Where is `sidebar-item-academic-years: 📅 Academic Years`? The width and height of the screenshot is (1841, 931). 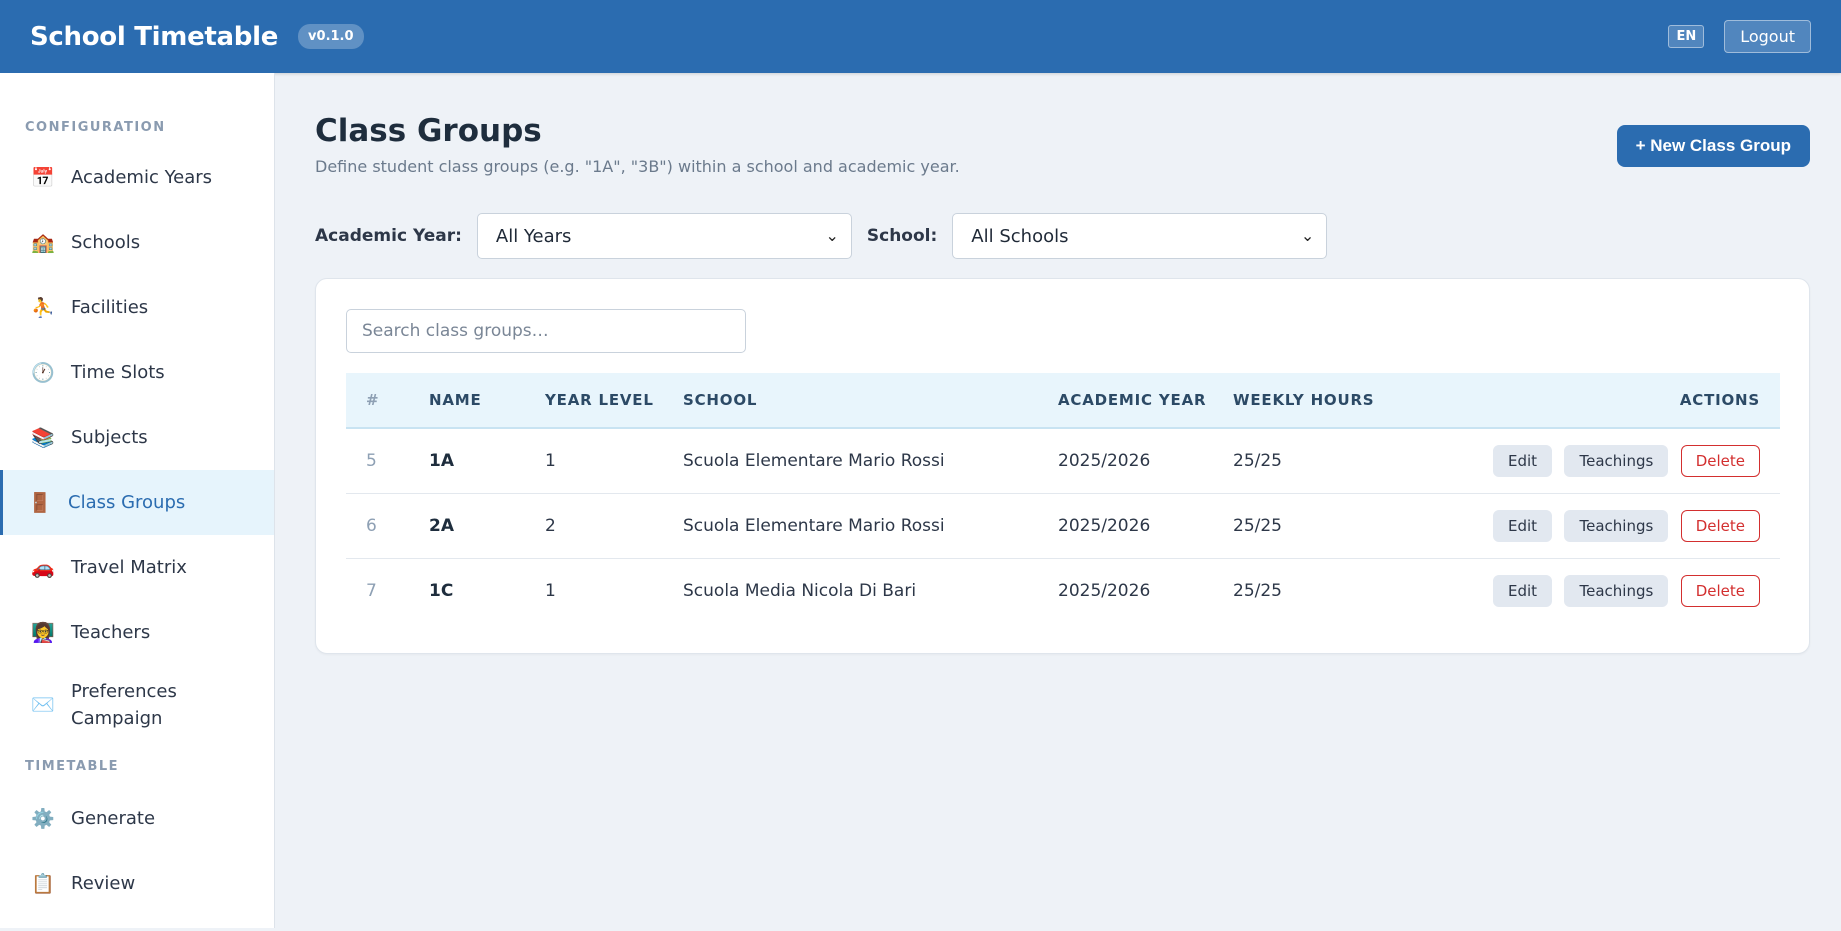 sidebar-item-academic-years: 📅 Academic Years is located at coordinates (137, 177).